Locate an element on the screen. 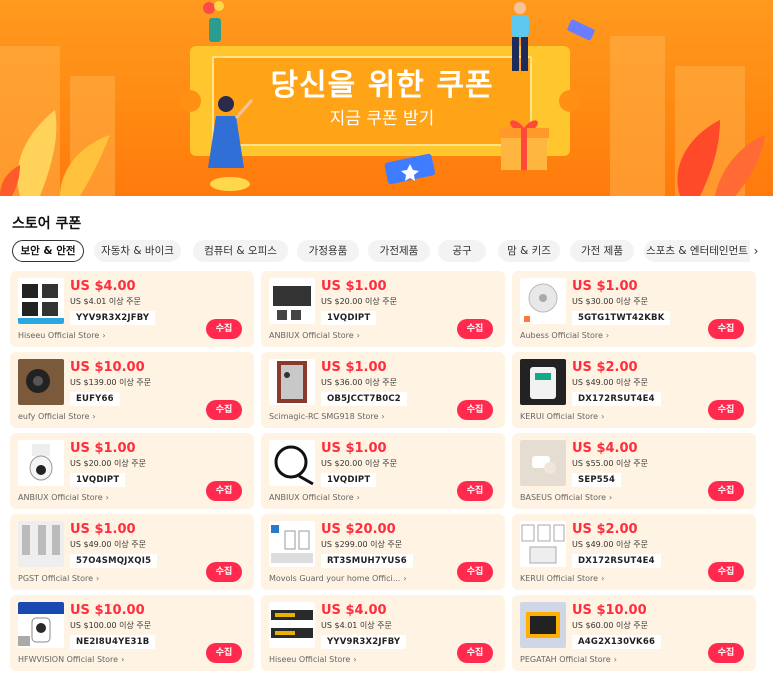  tab-appliances: 가전제품 is located at coordinates (399, 251).